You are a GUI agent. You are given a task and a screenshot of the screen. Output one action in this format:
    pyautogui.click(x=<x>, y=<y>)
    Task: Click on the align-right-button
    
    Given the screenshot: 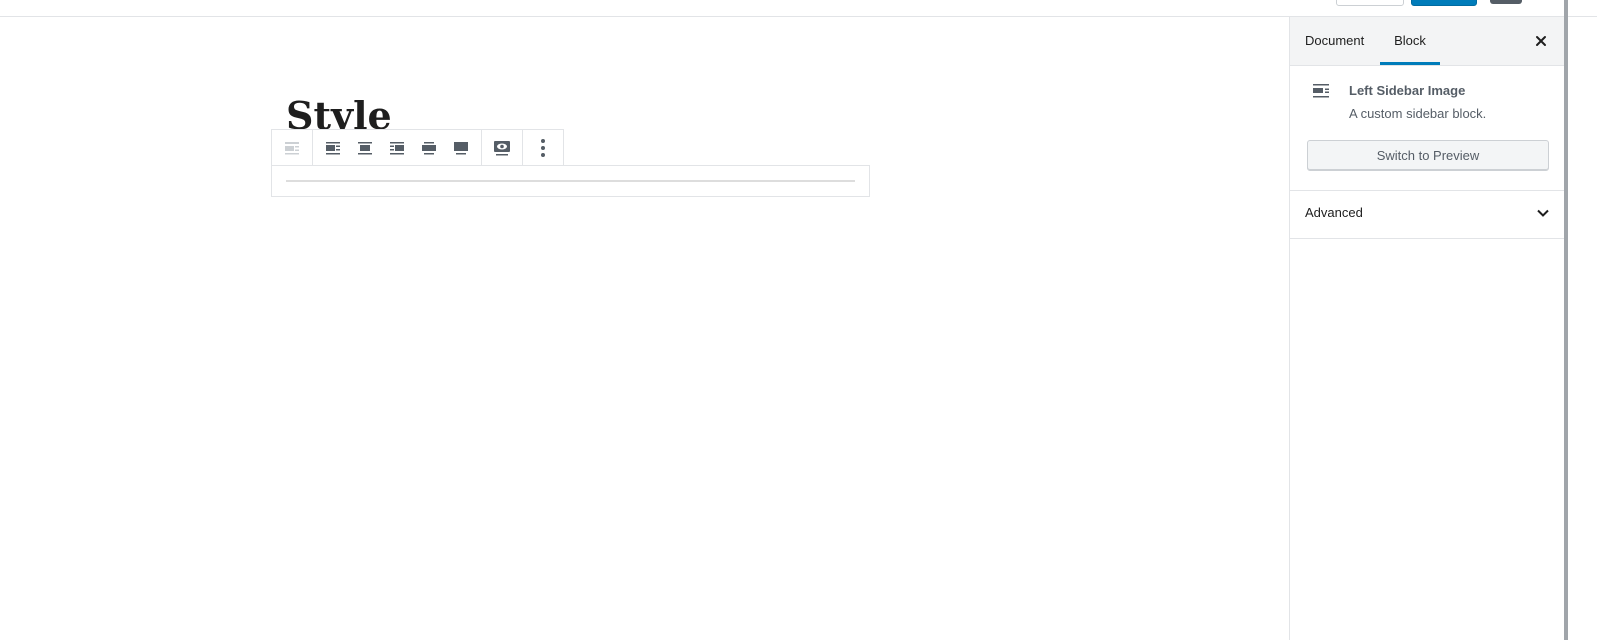 What is the action you would take?
    pyautogui.click(x=397, y=148)
    